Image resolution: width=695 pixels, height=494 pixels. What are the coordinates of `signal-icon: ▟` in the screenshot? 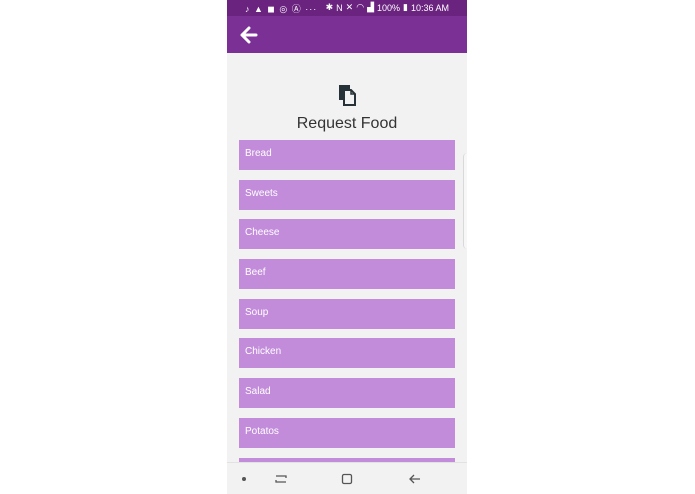 It's located at (370, 7).